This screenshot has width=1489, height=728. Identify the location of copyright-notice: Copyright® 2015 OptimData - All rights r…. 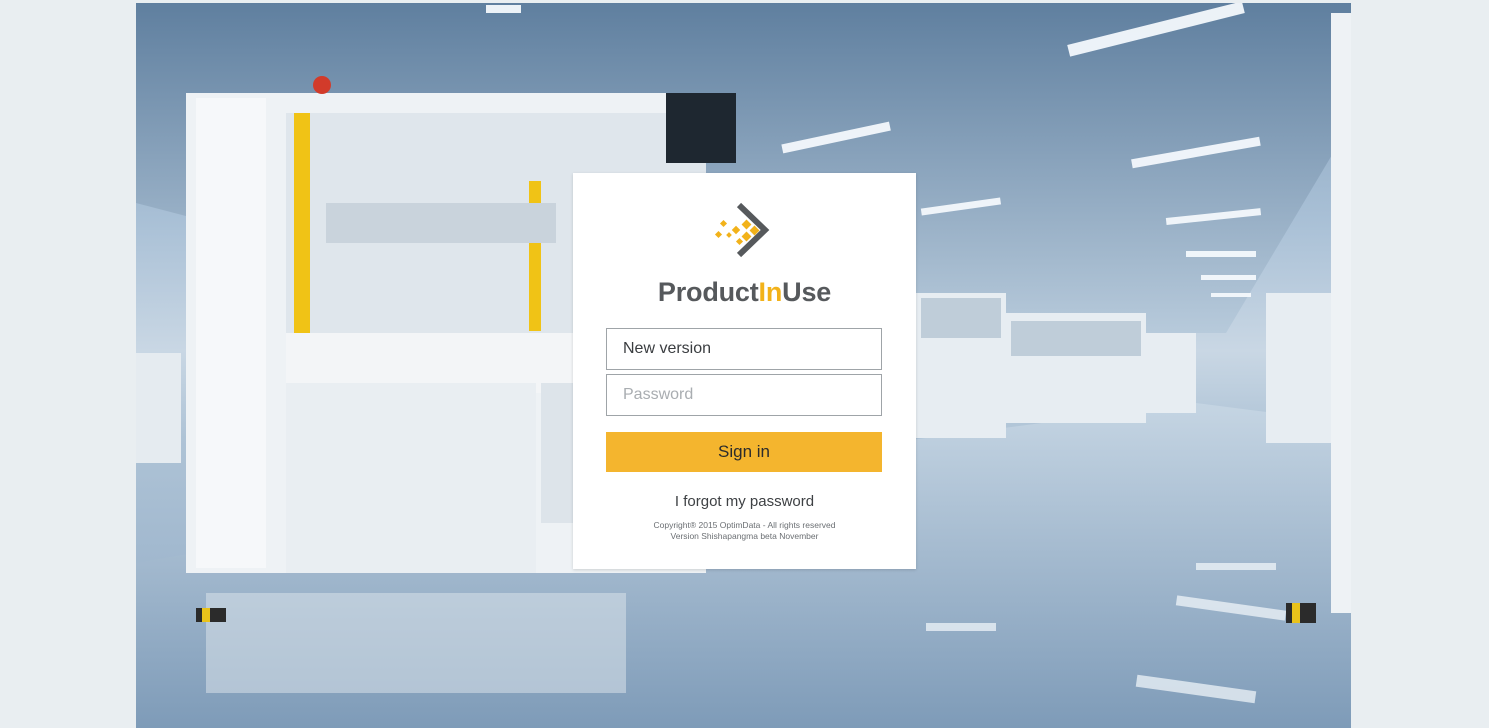
(744, 531).